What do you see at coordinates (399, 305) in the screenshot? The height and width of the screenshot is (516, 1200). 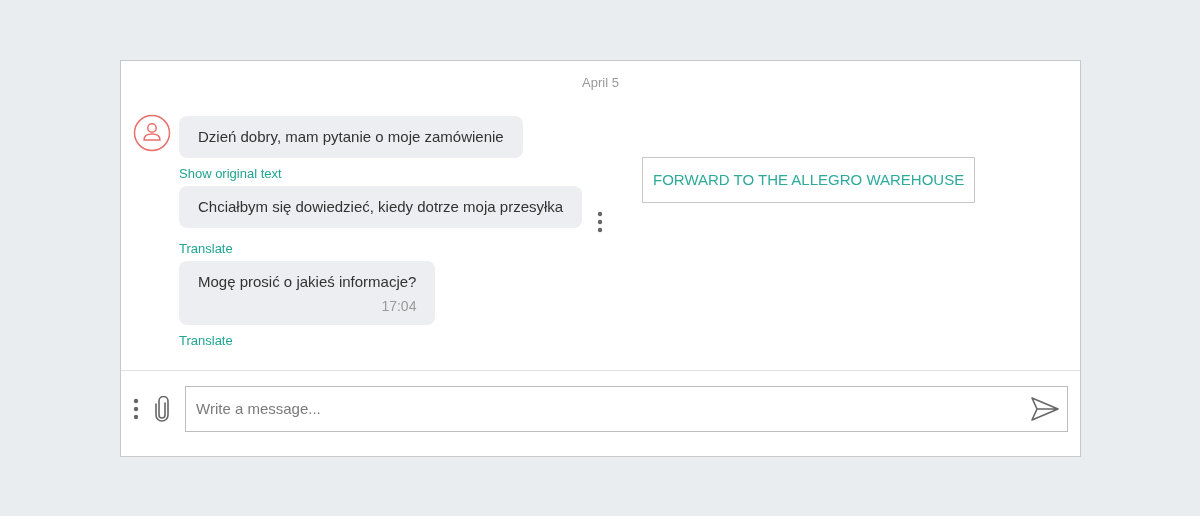 I see `message-time: 17:04` at bounding box center [399, 305].